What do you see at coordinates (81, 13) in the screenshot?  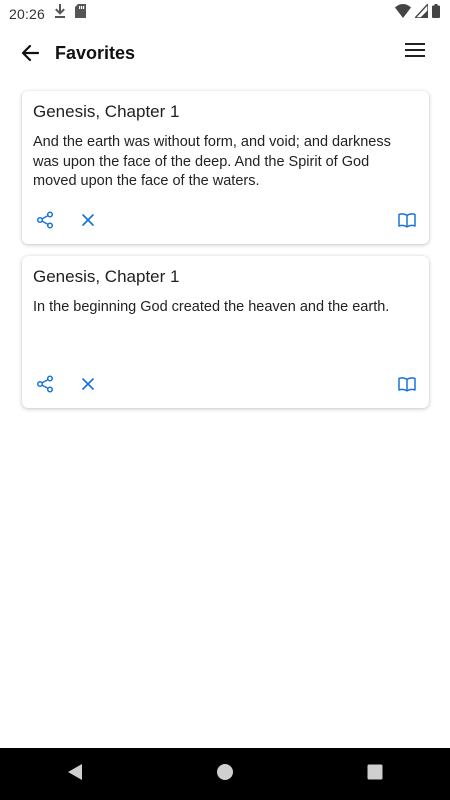 I see `sd-card-icon` at bounding box center [81, 13].